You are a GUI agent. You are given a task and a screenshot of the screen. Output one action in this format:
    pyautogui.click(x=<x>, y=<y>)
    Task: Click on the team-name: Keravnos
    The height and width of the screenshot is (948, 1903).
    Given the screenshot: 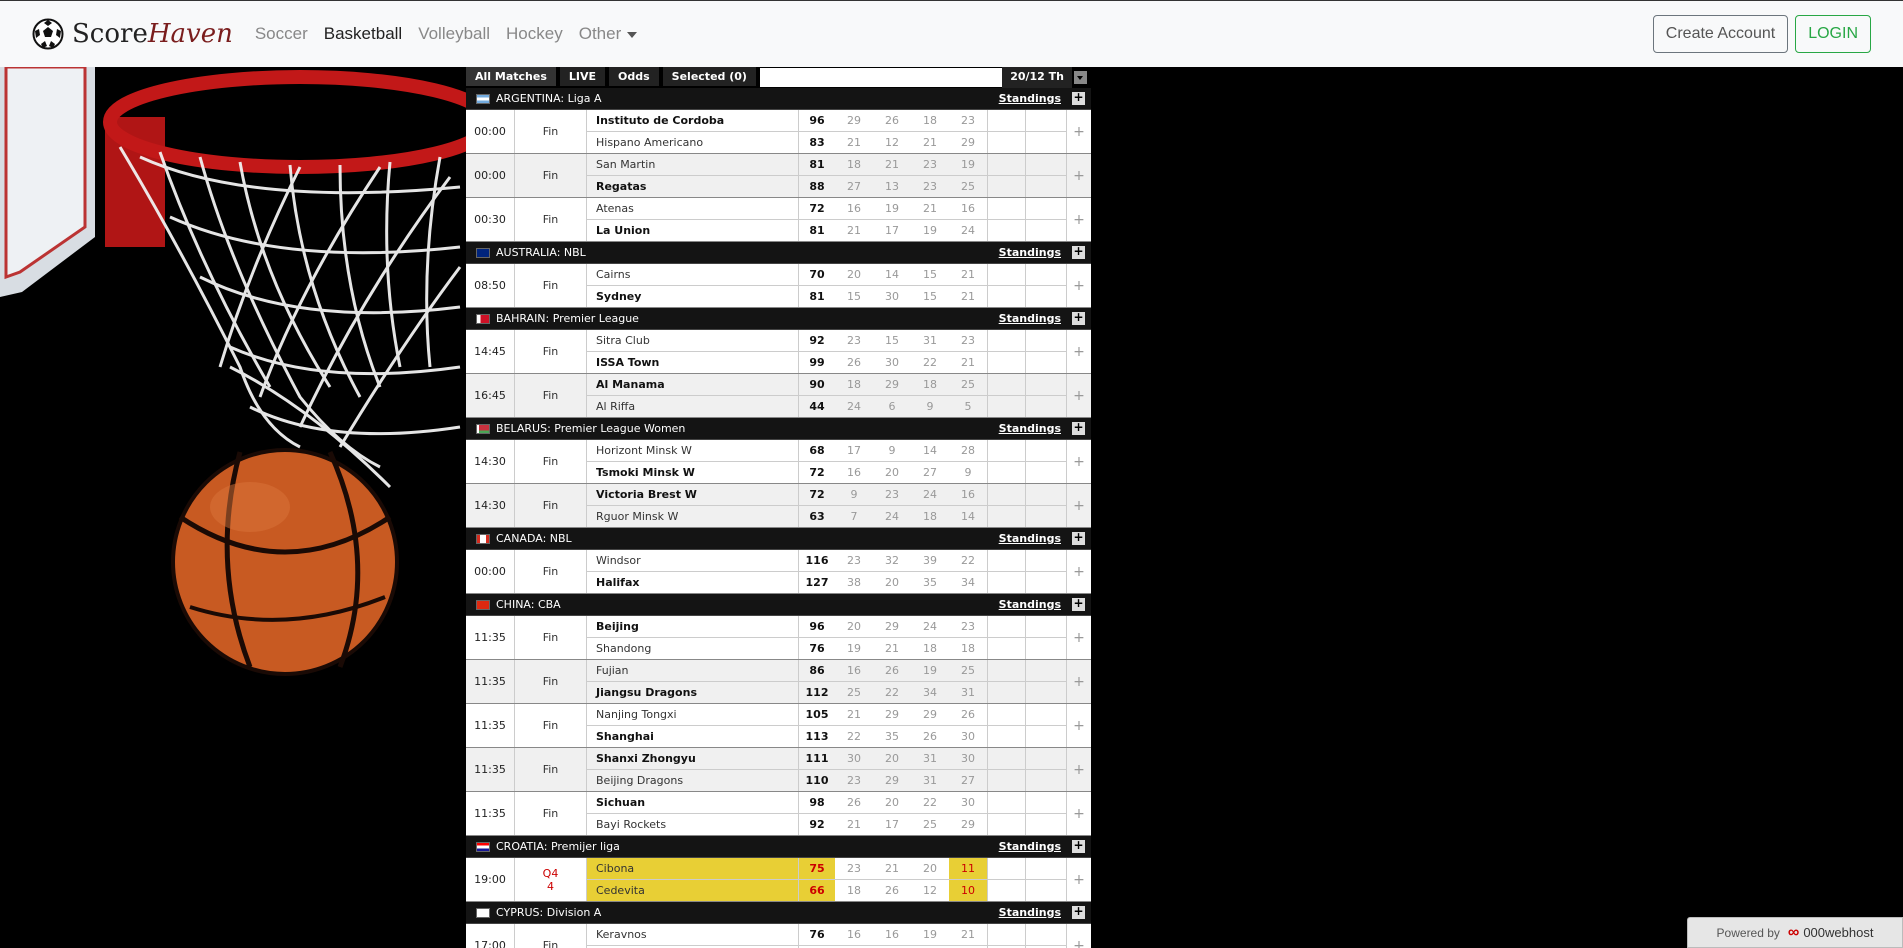 What is the action you would take?
    pyautogui.click(x=692, y=934)
    